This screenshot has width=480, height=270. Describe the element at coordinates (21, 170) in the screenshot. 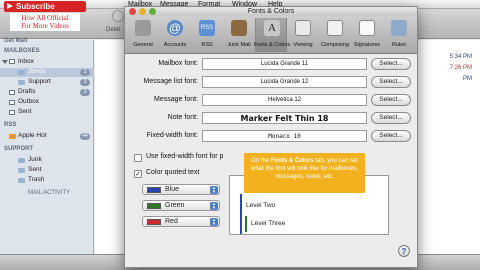

I see `sent-folder-icon` at that location.